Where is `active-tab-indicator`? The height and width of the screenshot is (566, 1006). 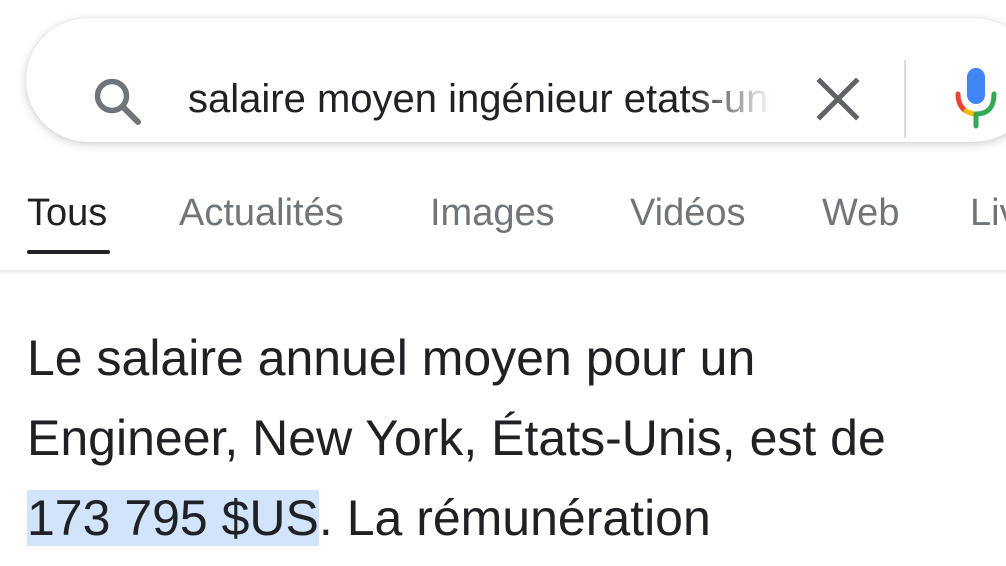 active-tab-indicator is located at coordinates (68, 252).